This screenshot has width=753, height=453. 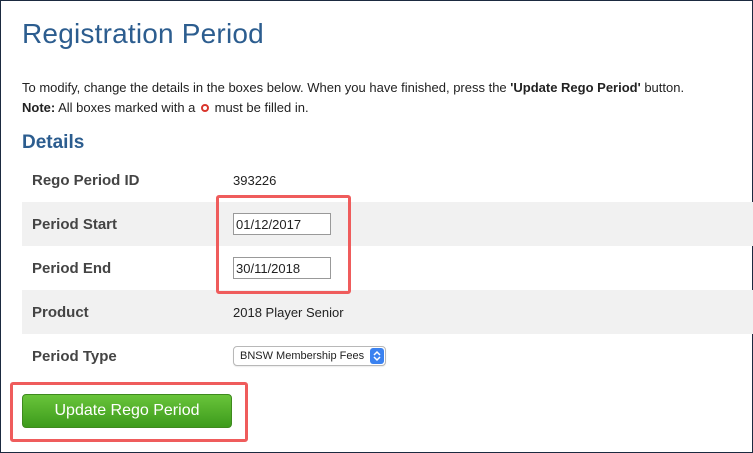 I want to click on highlight-date-fields, so click(x=283, y=244).